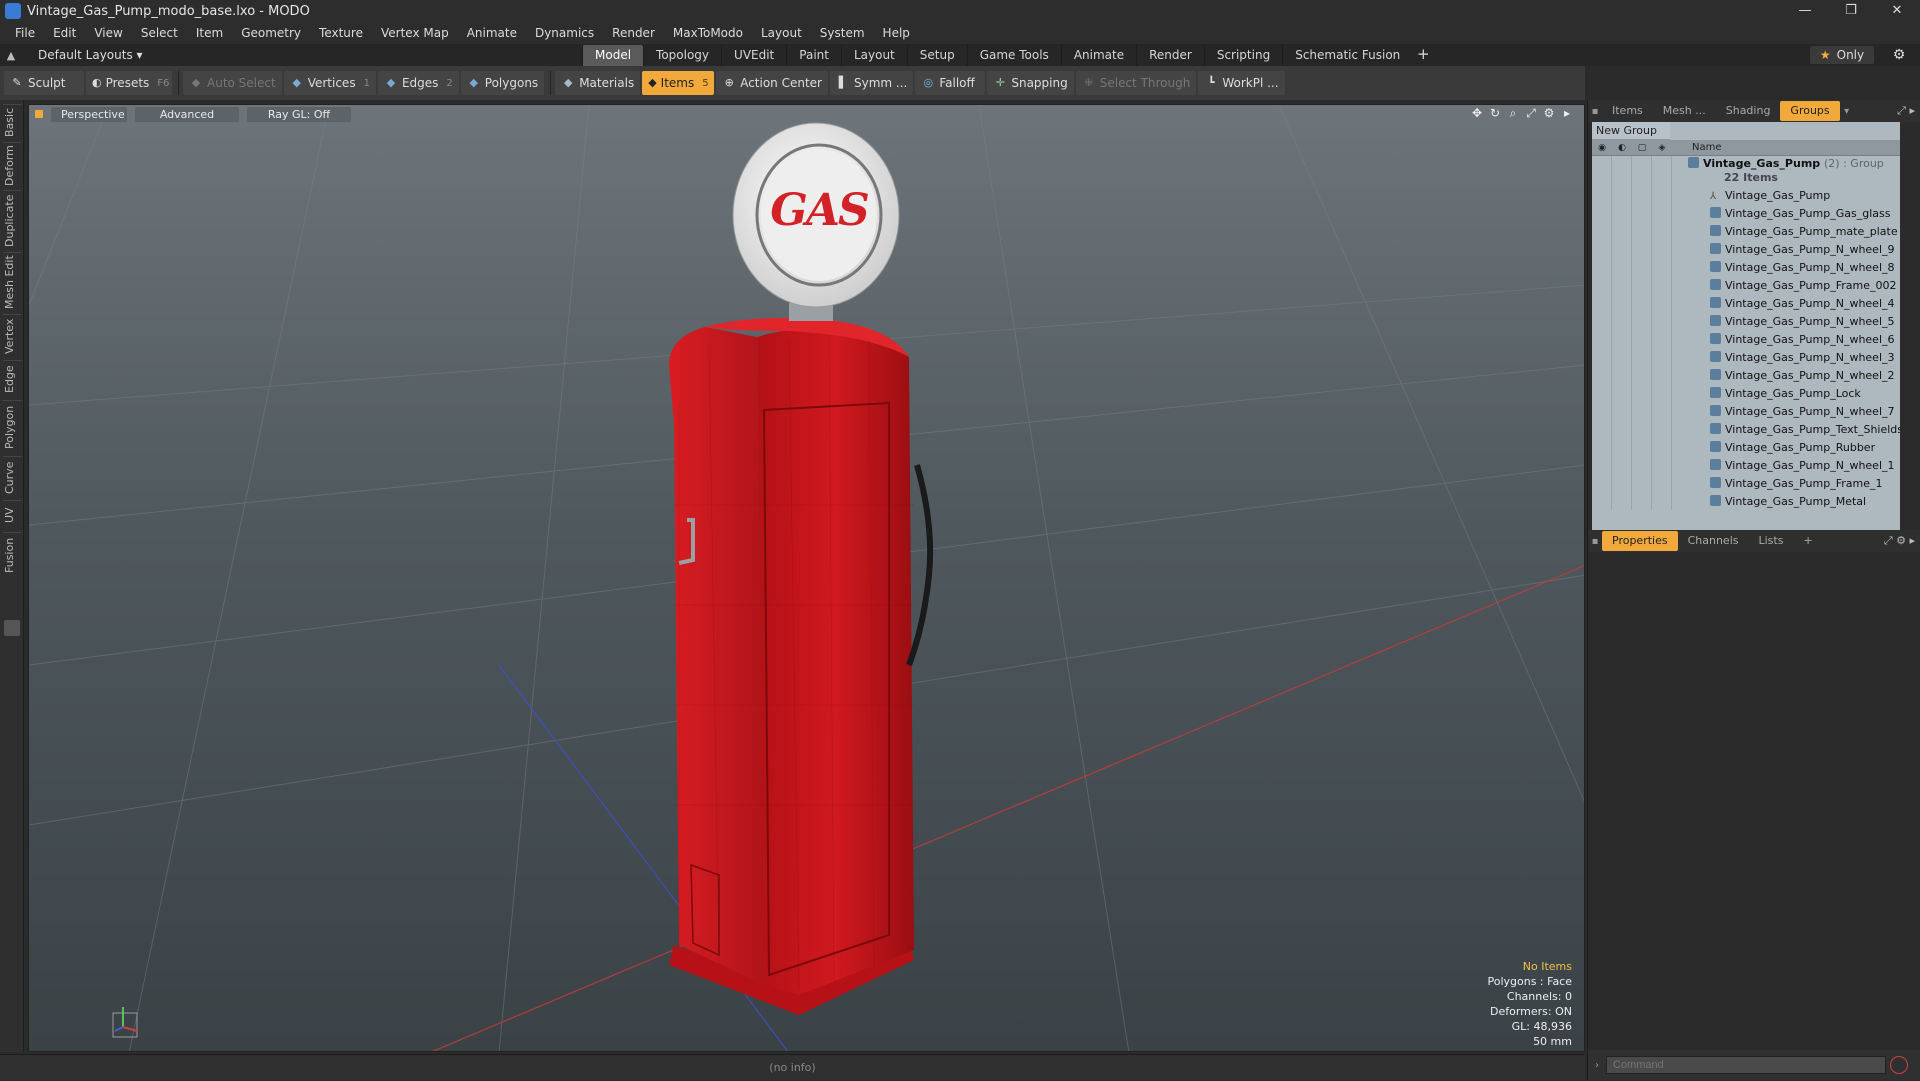  I want to click on menu-view: View, so click(108, 33).